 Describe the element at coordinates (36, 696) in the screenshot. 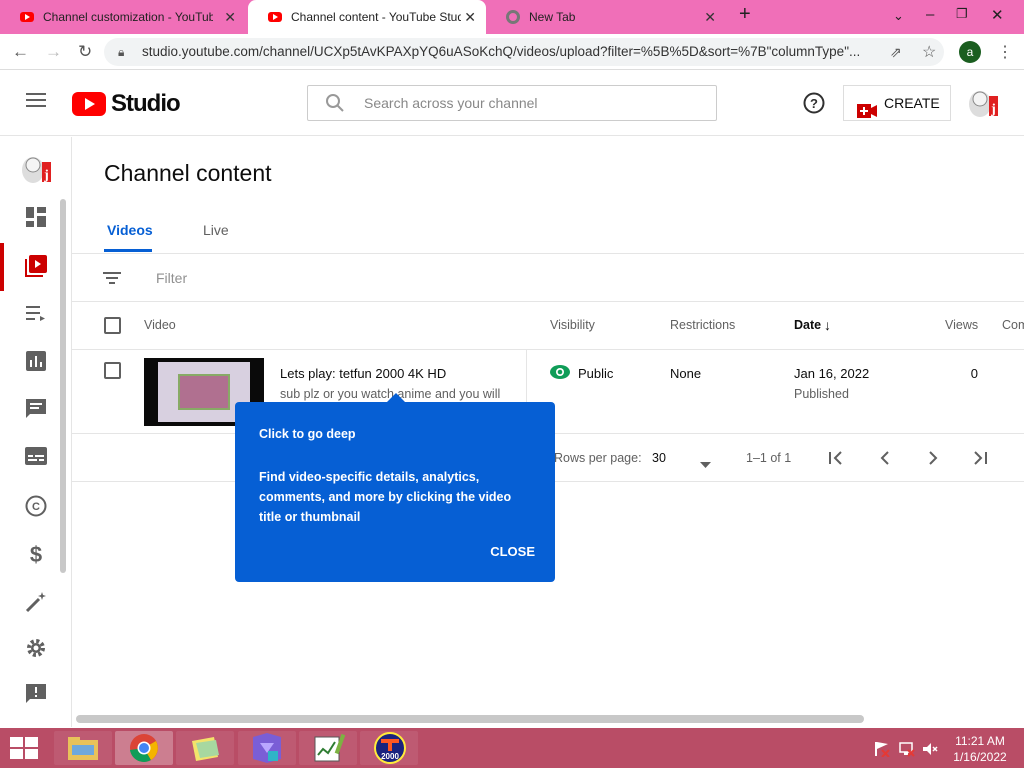

I see `feedback-icon` at that location.